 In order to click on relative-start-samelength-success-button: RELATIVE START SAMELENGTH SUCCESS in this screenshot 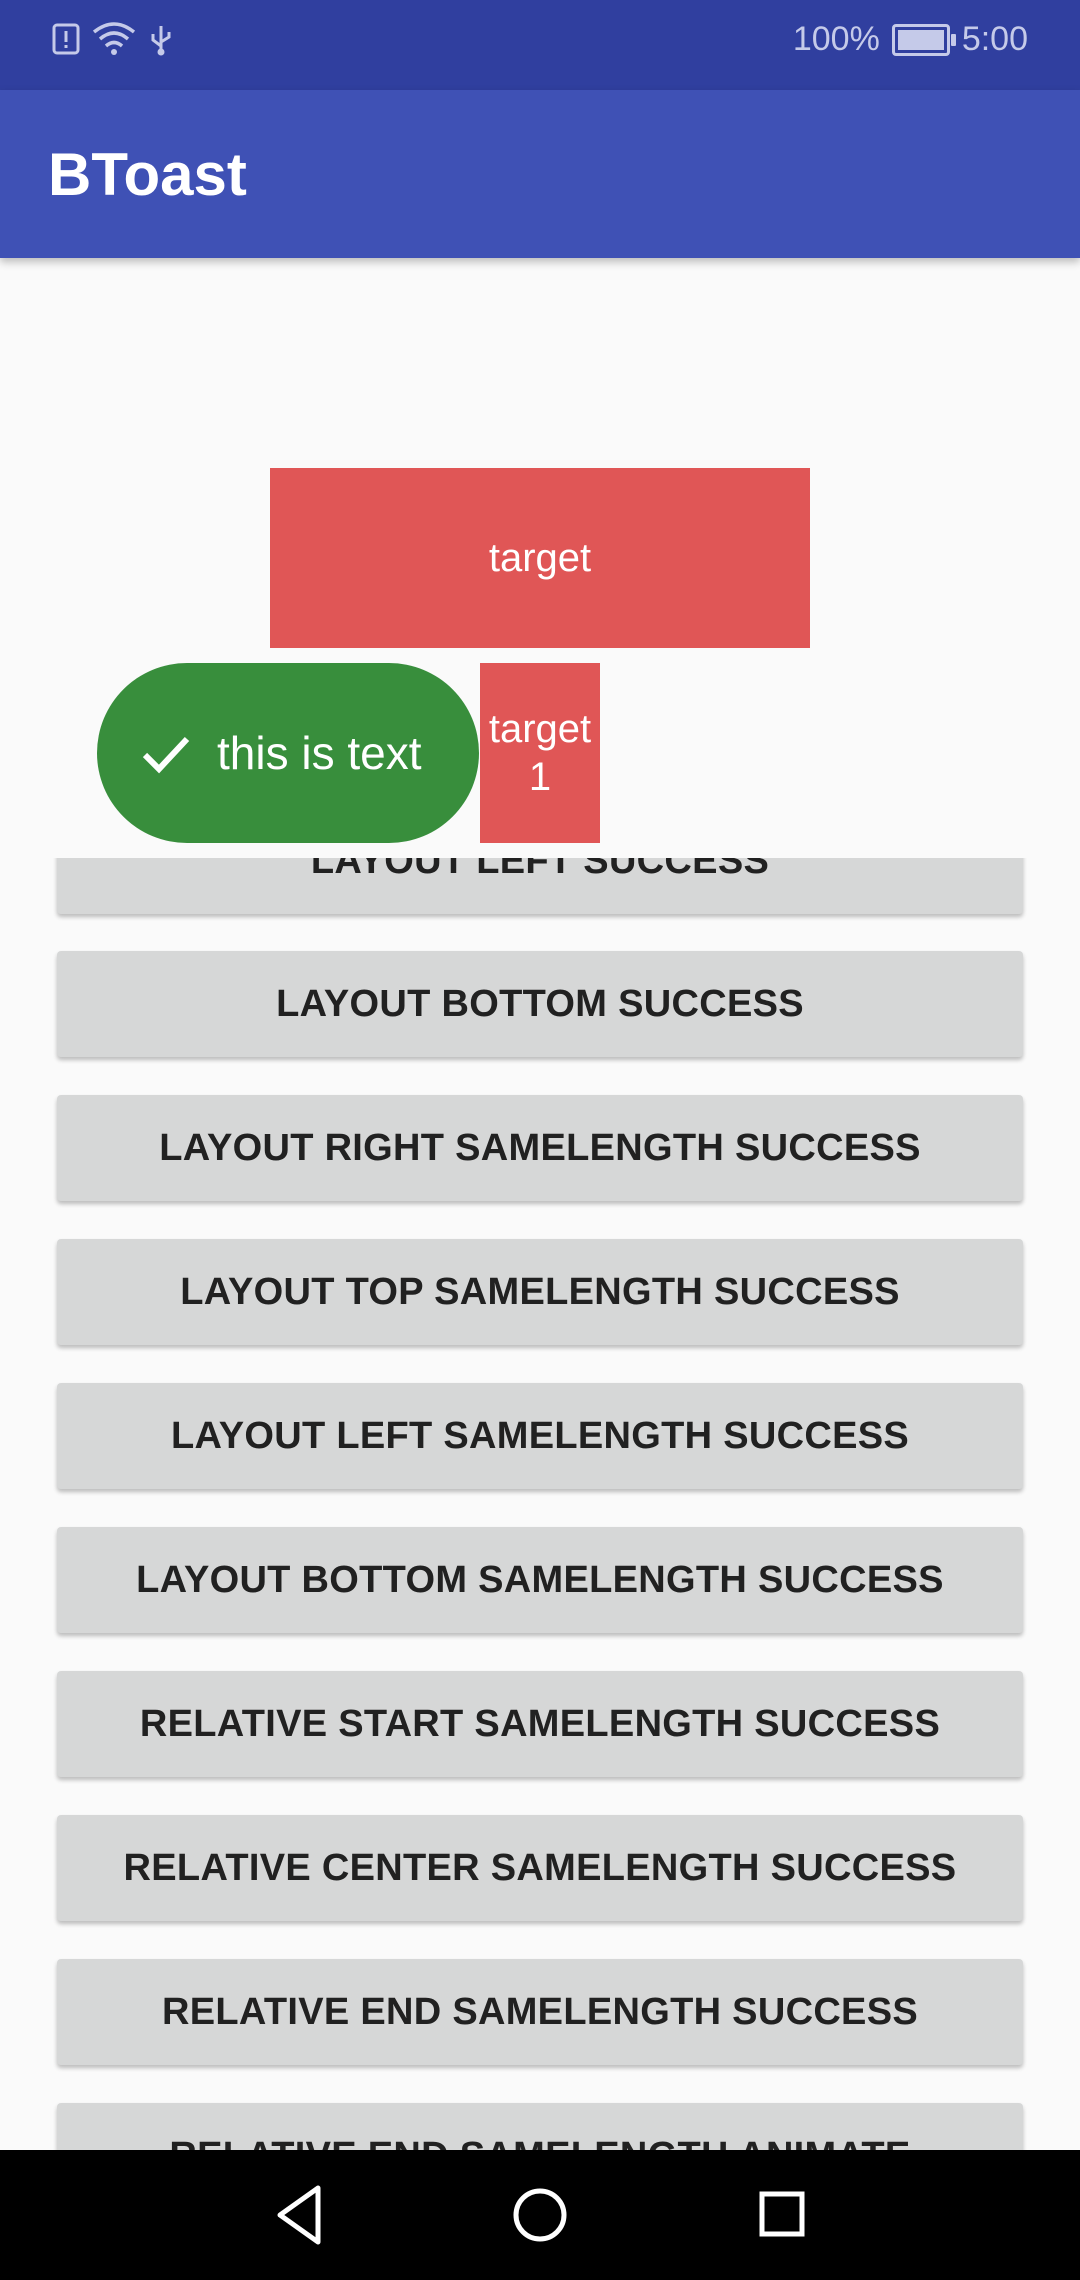, I will do `click(540, 1724)`.